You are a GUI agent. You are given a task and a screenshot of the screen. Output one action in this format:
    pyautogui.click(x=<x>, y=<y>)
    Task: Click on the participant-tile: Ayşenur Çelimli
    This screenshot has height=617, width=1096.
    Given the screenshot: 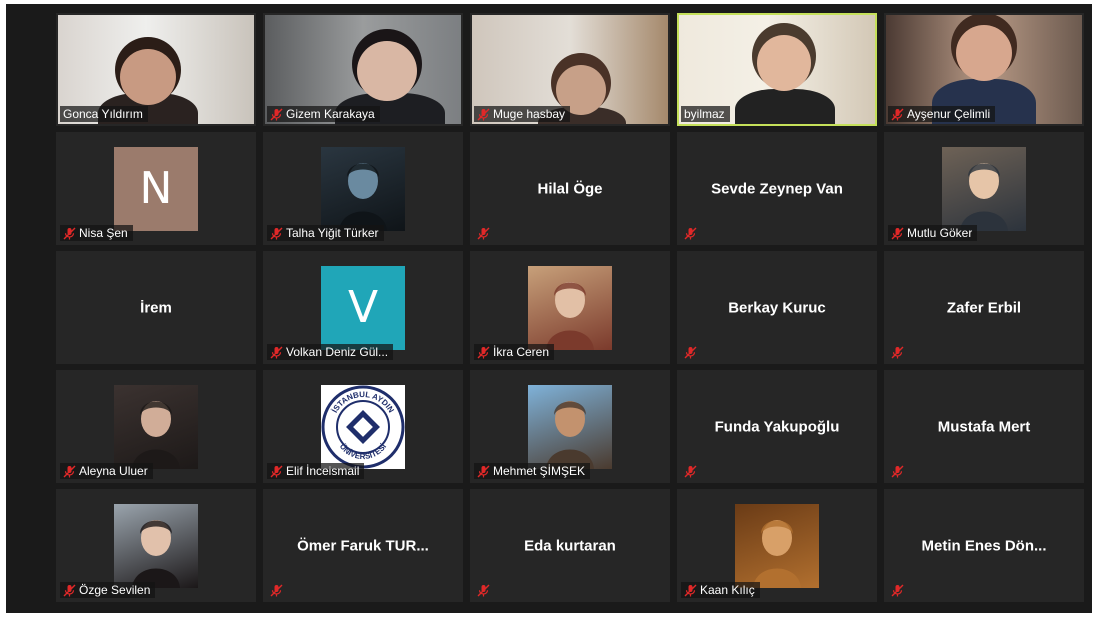 What is the action you would take?
    pyautogui.click(x=984, y=69)
    